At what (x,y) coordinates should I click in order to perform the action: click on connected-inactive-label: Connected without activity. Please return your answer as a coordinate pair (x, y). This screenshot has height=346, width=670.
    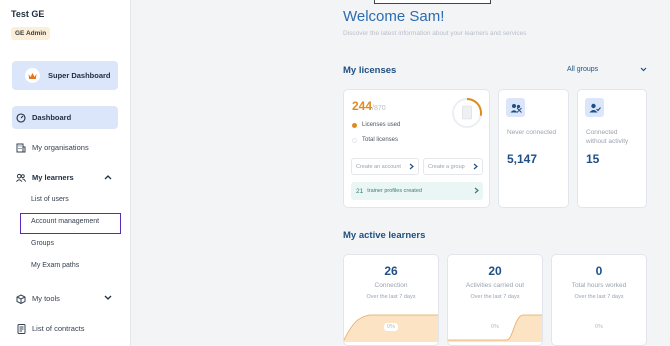
    Looking at the image, I should click on (607, 137).